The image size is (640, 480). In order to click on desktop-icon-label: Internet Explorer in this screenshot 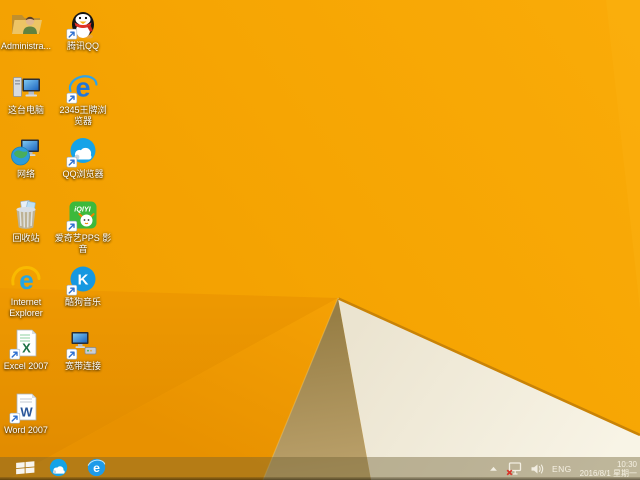, I will do `click(26, 307)`.